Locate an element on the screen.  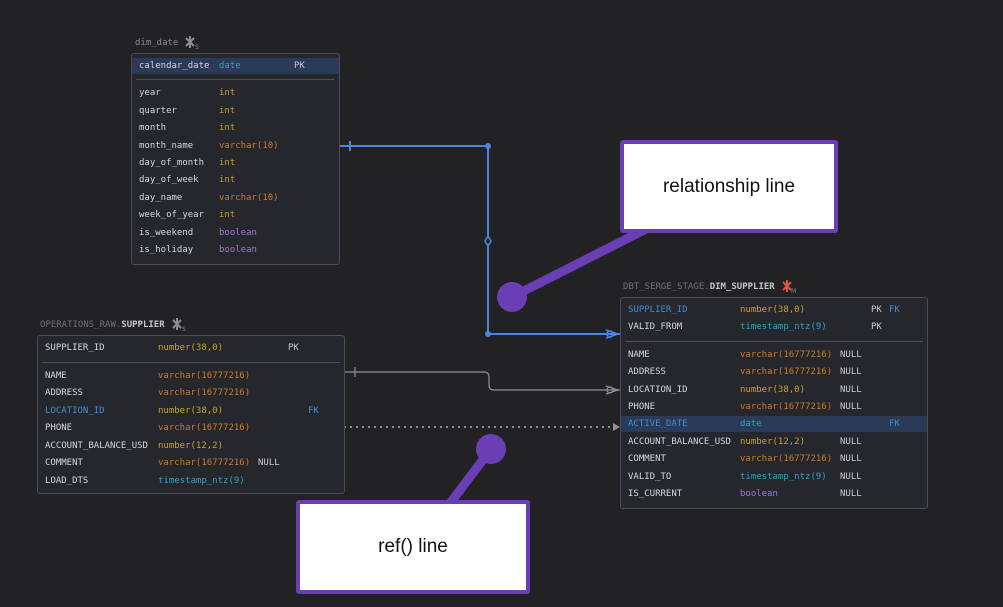
column-row: week_of_year int is located at coordinates (235, 215).